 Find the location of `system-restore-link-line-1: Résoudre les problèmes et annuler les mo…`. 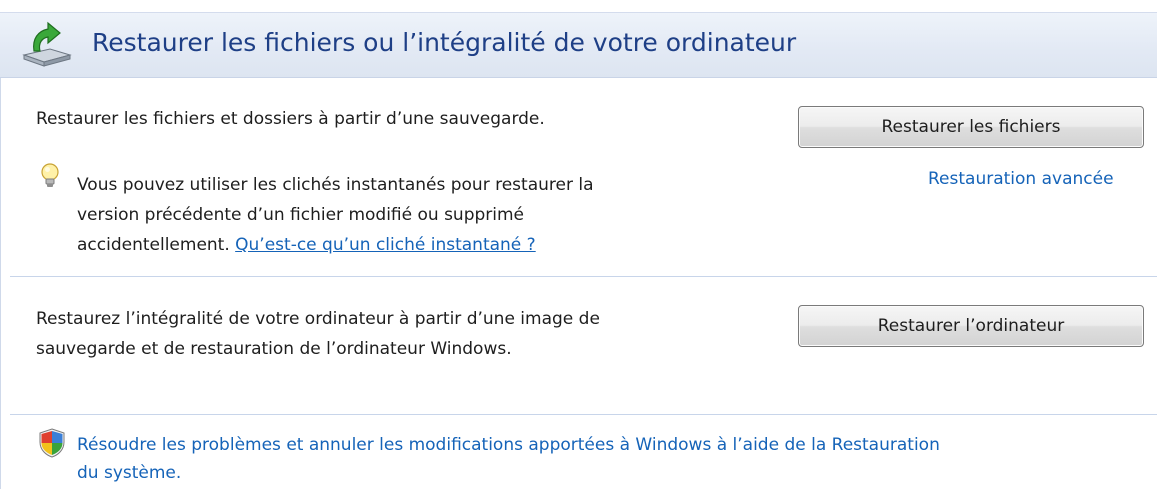

system-restore-link-line-1: Résoudre les problèmes et annuler les mo… is located at coordinates (508, 445).